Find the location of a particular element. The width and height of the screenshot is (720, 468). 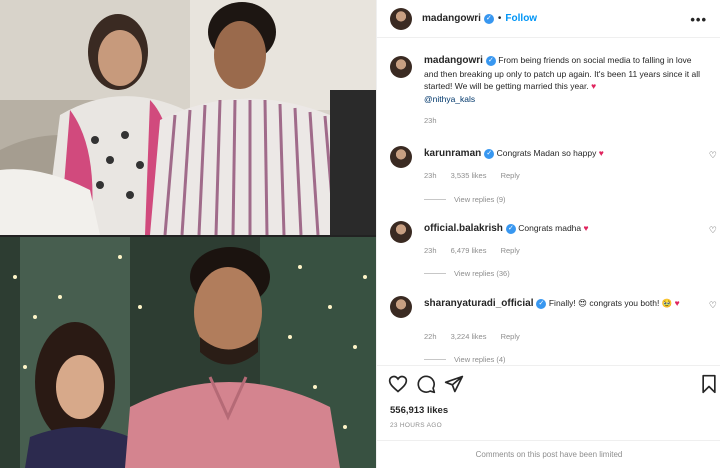

save-bookmark-icon is located at coordinates (709, 384).